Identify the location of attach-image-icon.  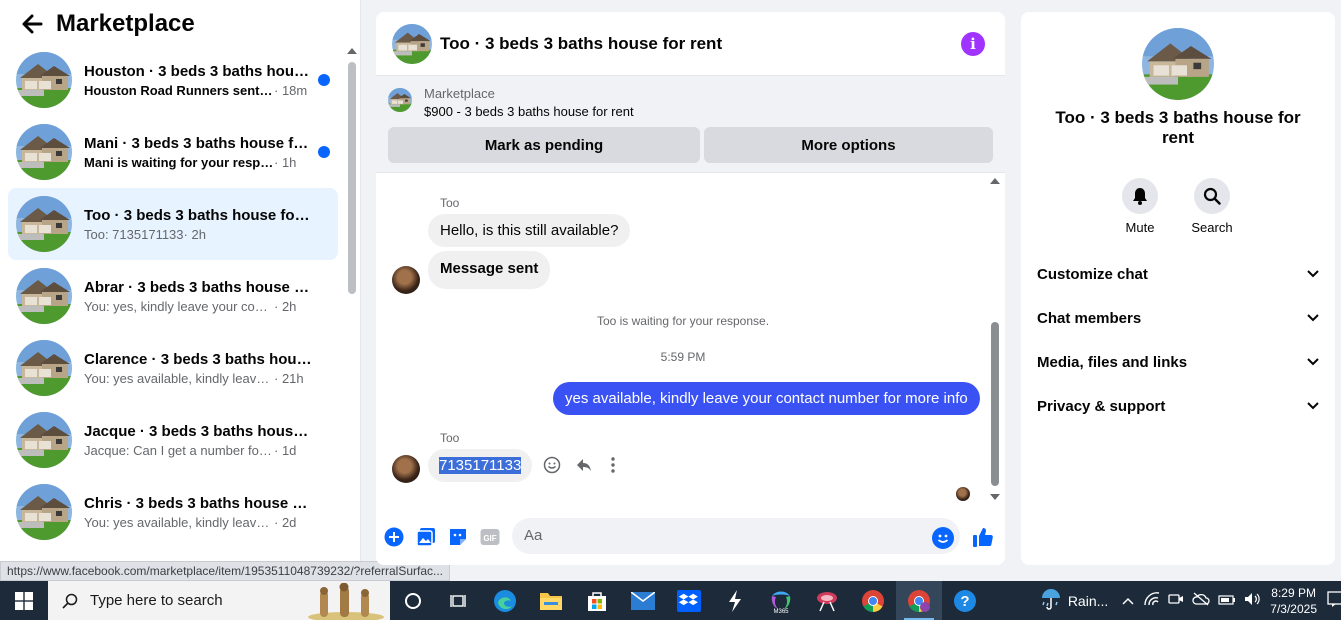
(426, 537).